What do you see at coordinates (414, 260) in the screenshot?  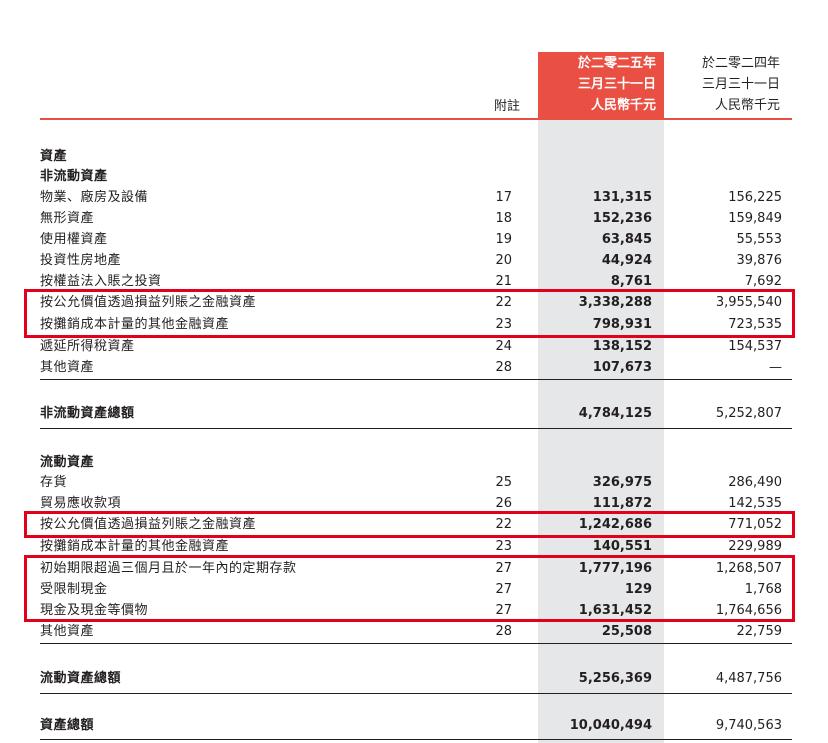 I see `table-row: 投資性房地產 20 44,924 39,876` at bounding box center [414, 260].